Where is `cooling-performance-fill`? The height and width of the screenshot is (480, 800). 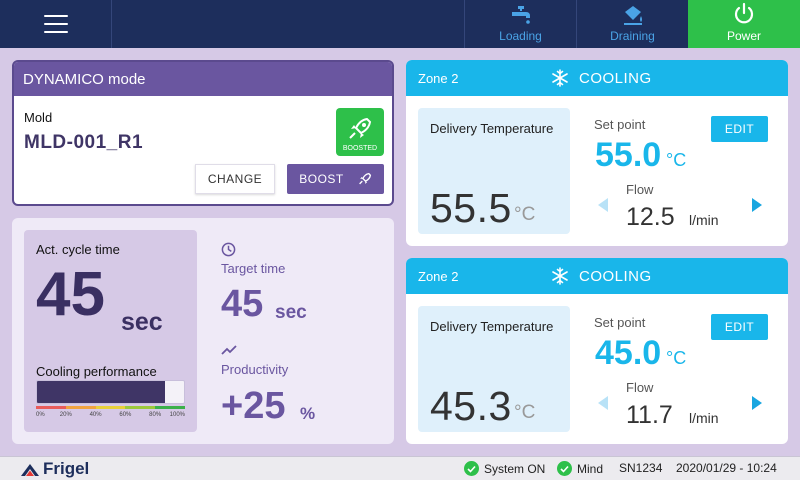 cooling-performance-fill is located at coordinates (101, 392).